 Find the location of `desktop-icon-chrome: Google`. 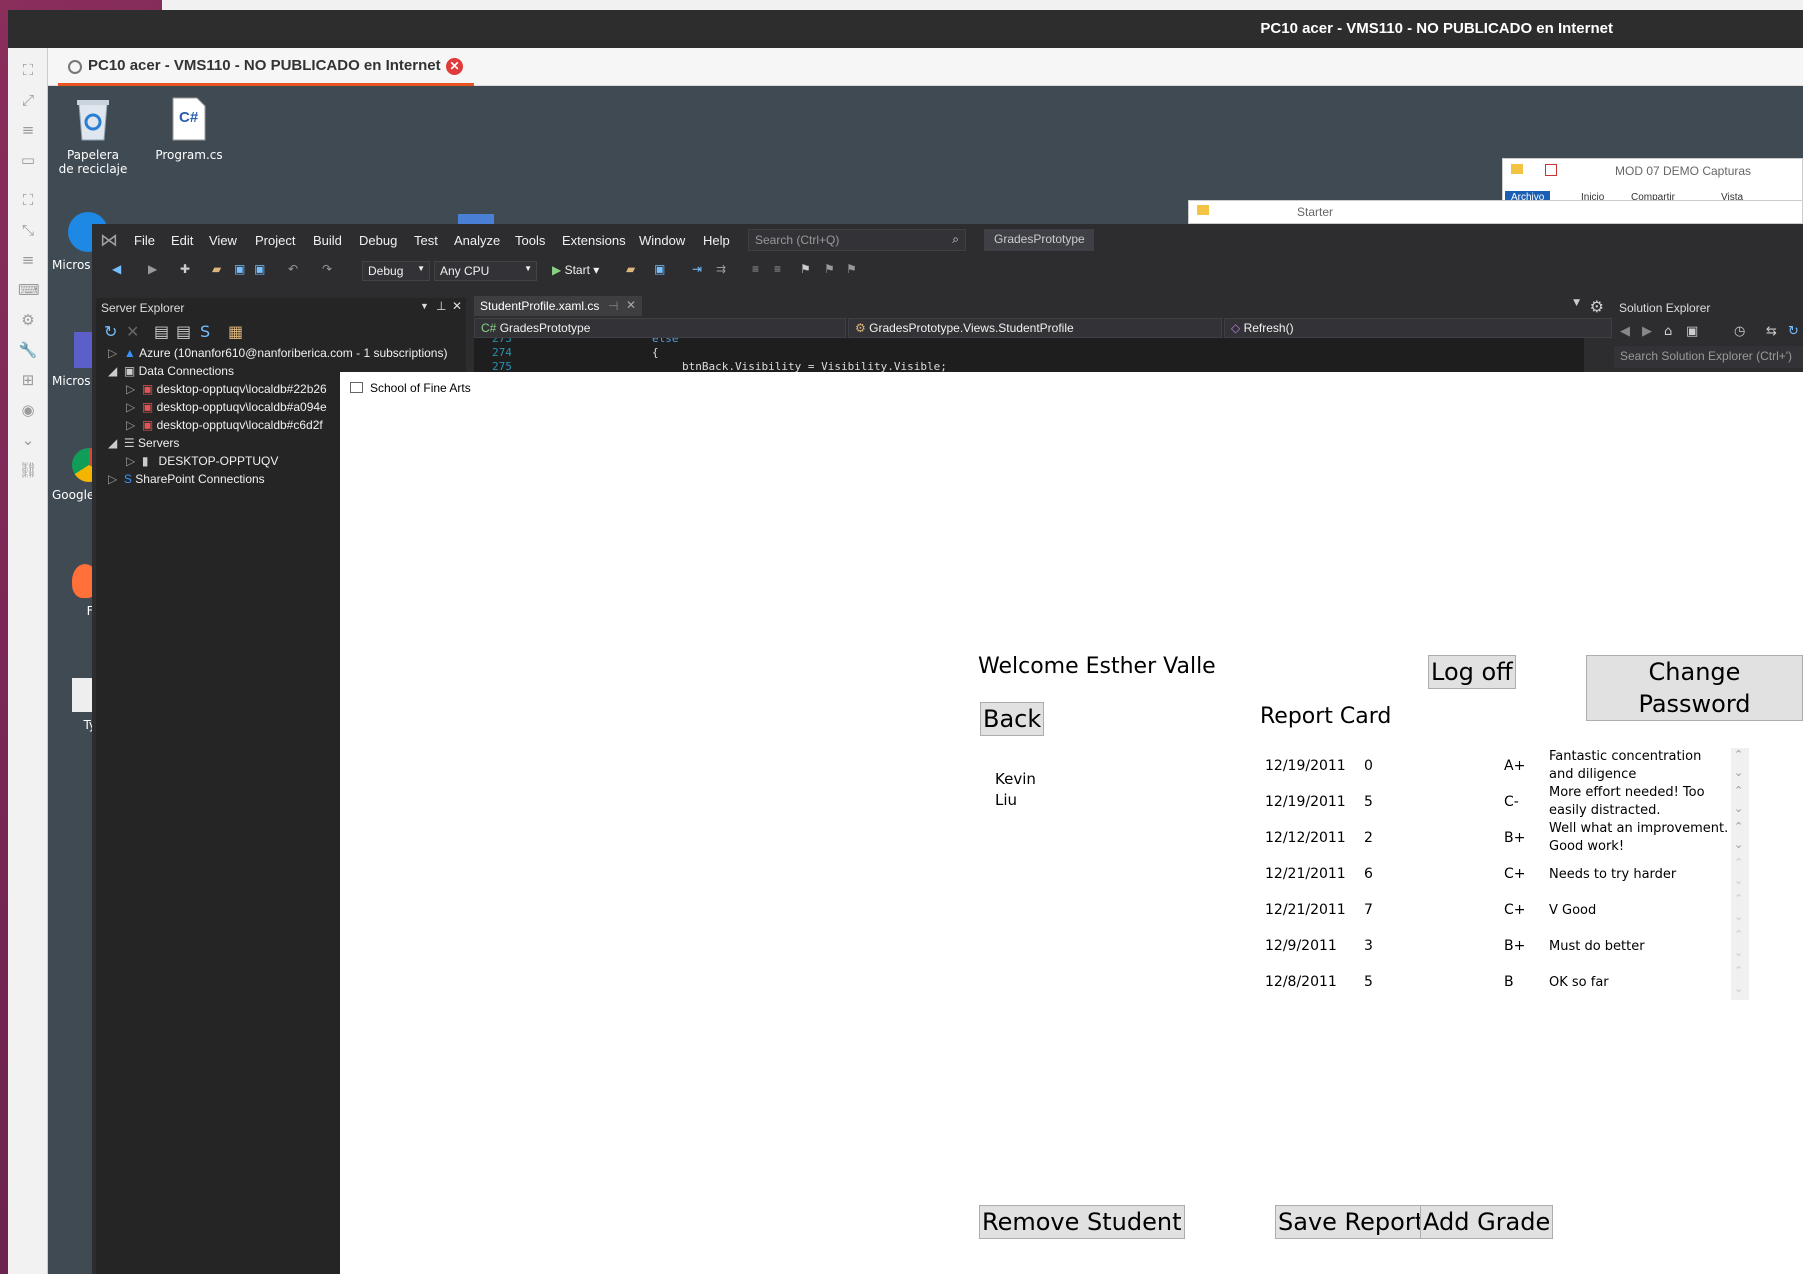

desktop-icon-chrome: Google is located at coordinates (79, 475).